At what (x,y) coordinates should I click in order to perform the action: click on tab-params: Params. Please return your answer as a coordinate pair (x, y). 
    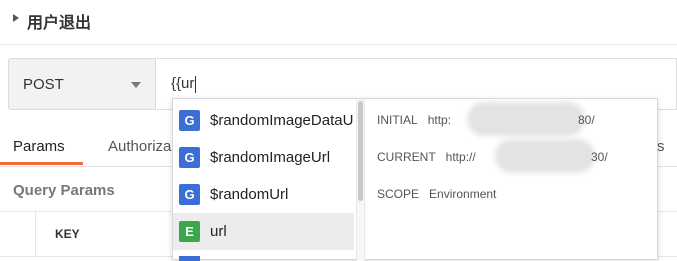
    Looking at the image, I should click on (39, 146).